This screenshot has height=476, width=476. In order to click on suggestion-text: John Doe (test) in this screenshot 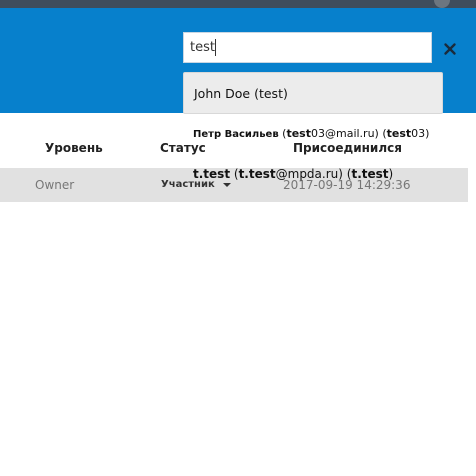, I will do `click(241, 93)`.